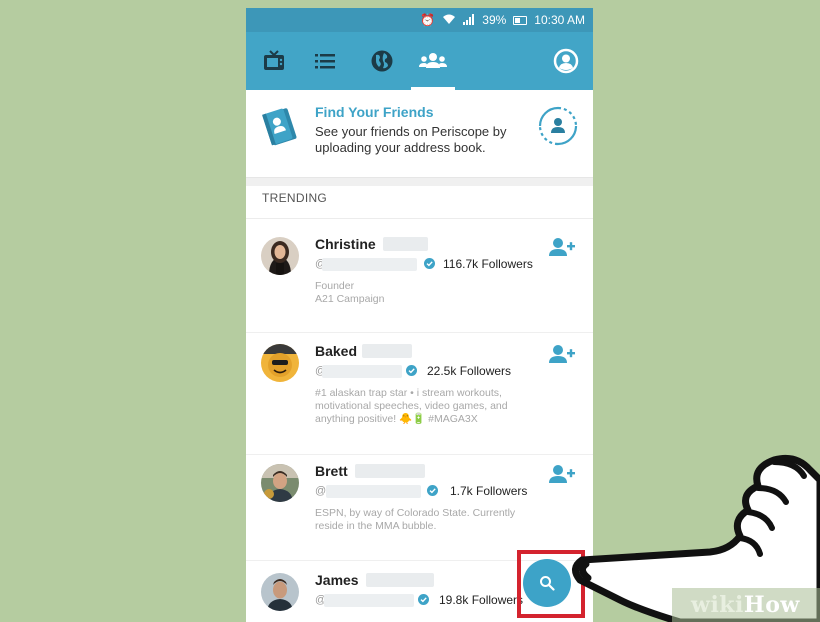  Describe the element at coordinates (345, 244) in the screenshot. I see `user-name: Christine` at that location.